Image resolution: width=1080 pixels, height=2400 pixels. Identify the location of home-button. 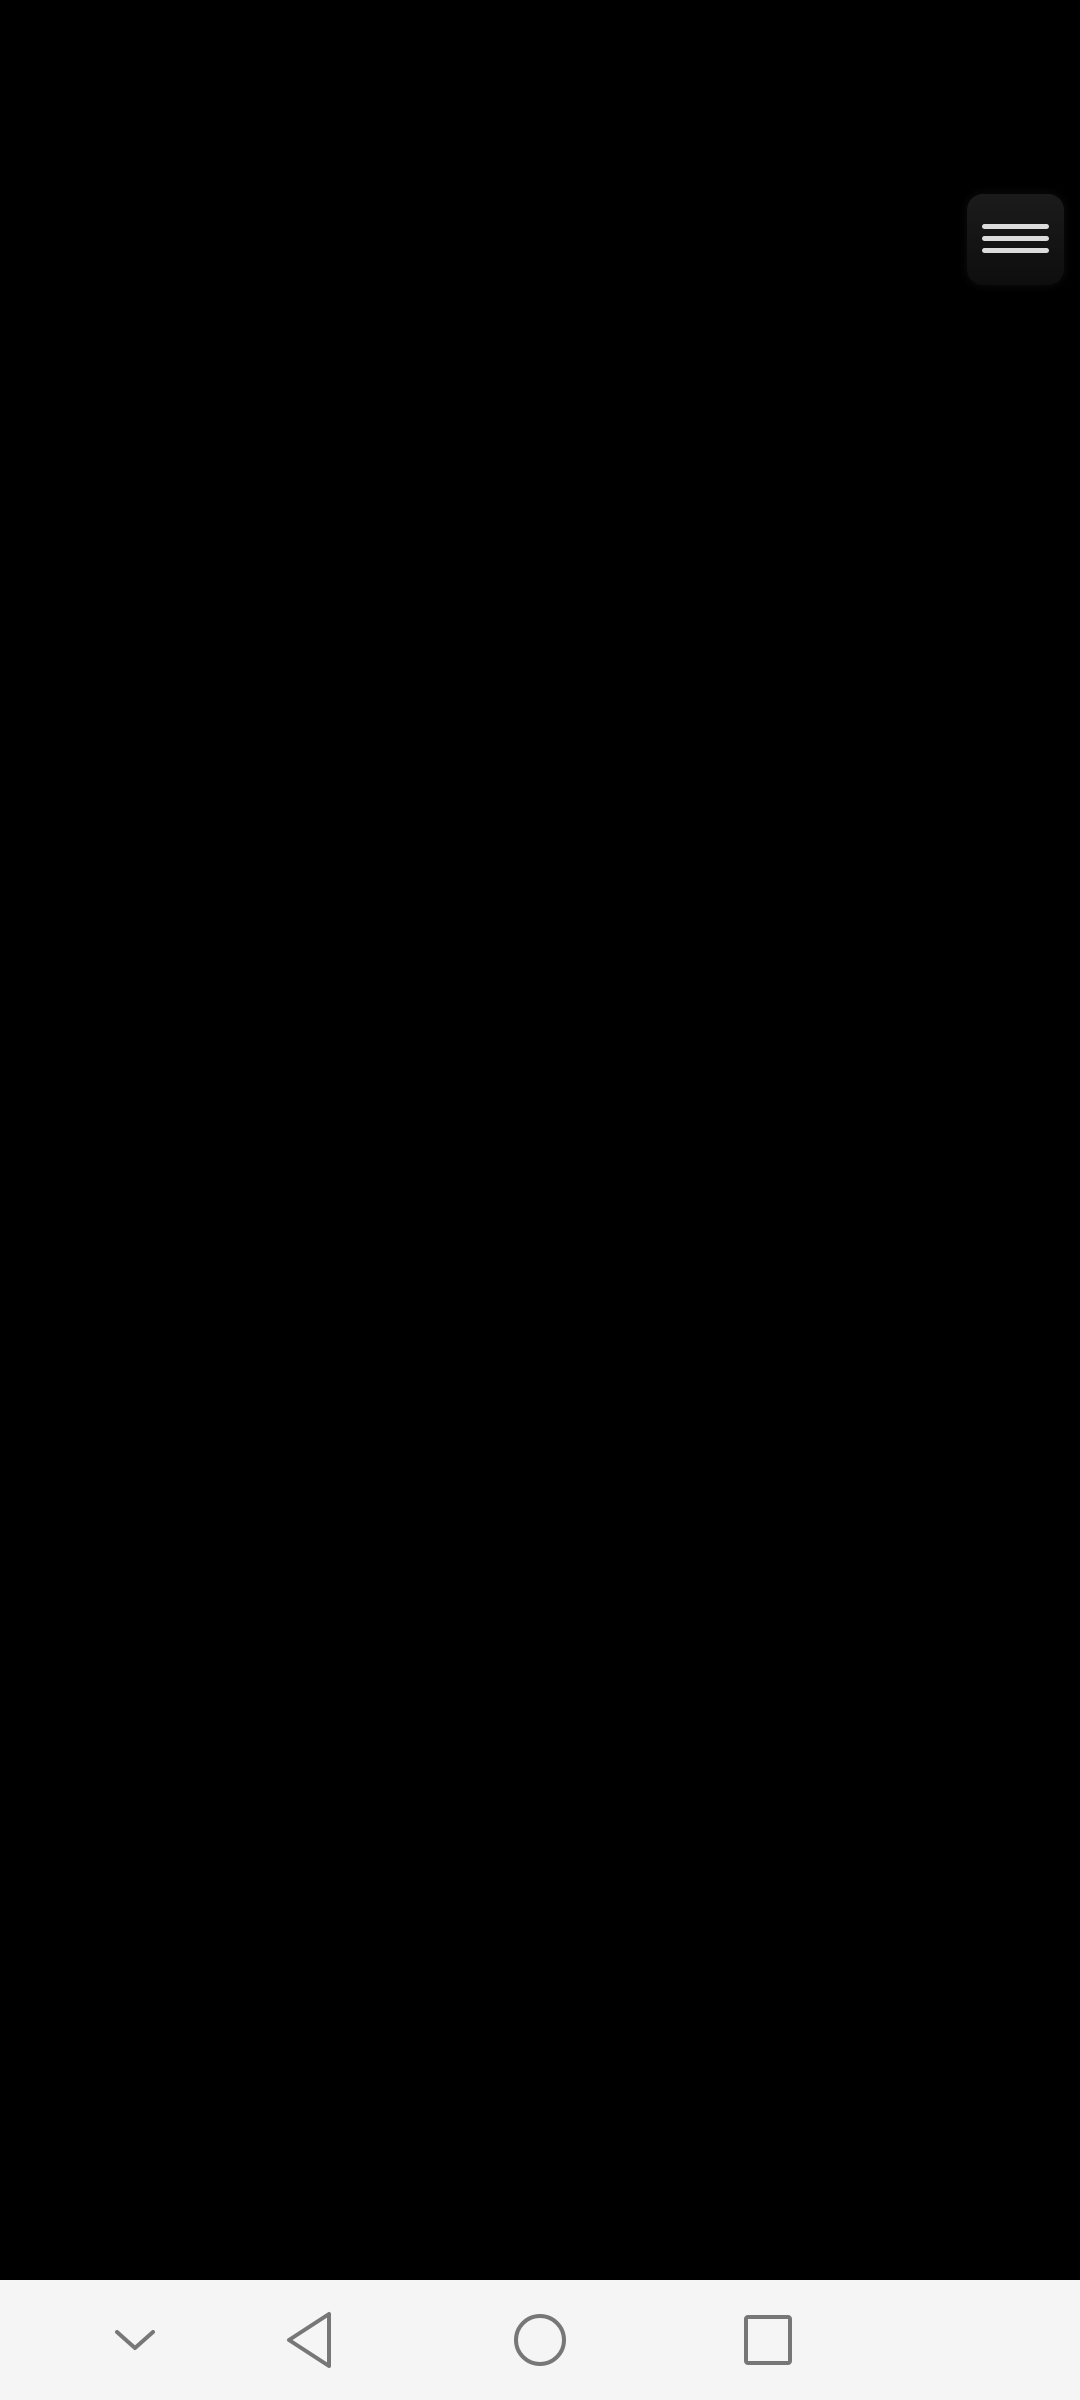
(540, 2340).